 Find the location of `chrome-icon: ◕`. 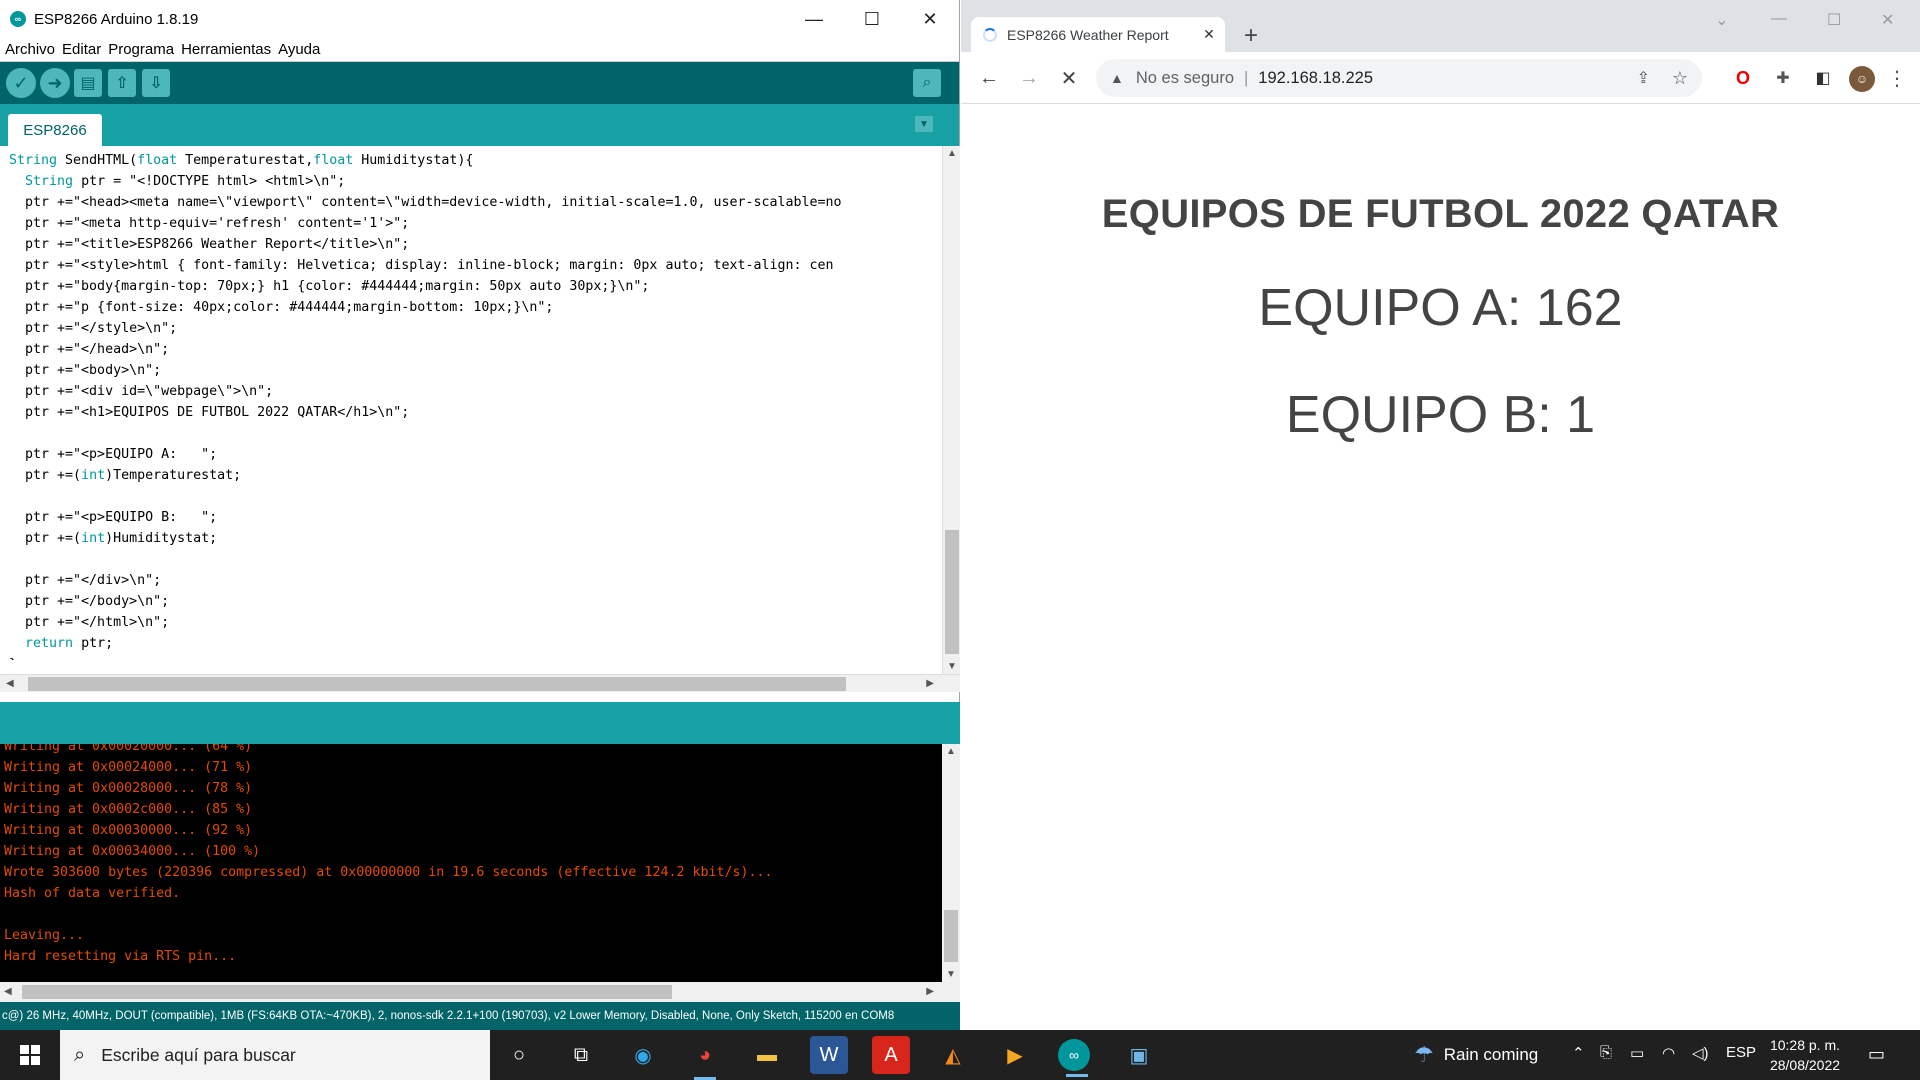

chrome-icon: ◕ is located at coordinates (705, 1058).